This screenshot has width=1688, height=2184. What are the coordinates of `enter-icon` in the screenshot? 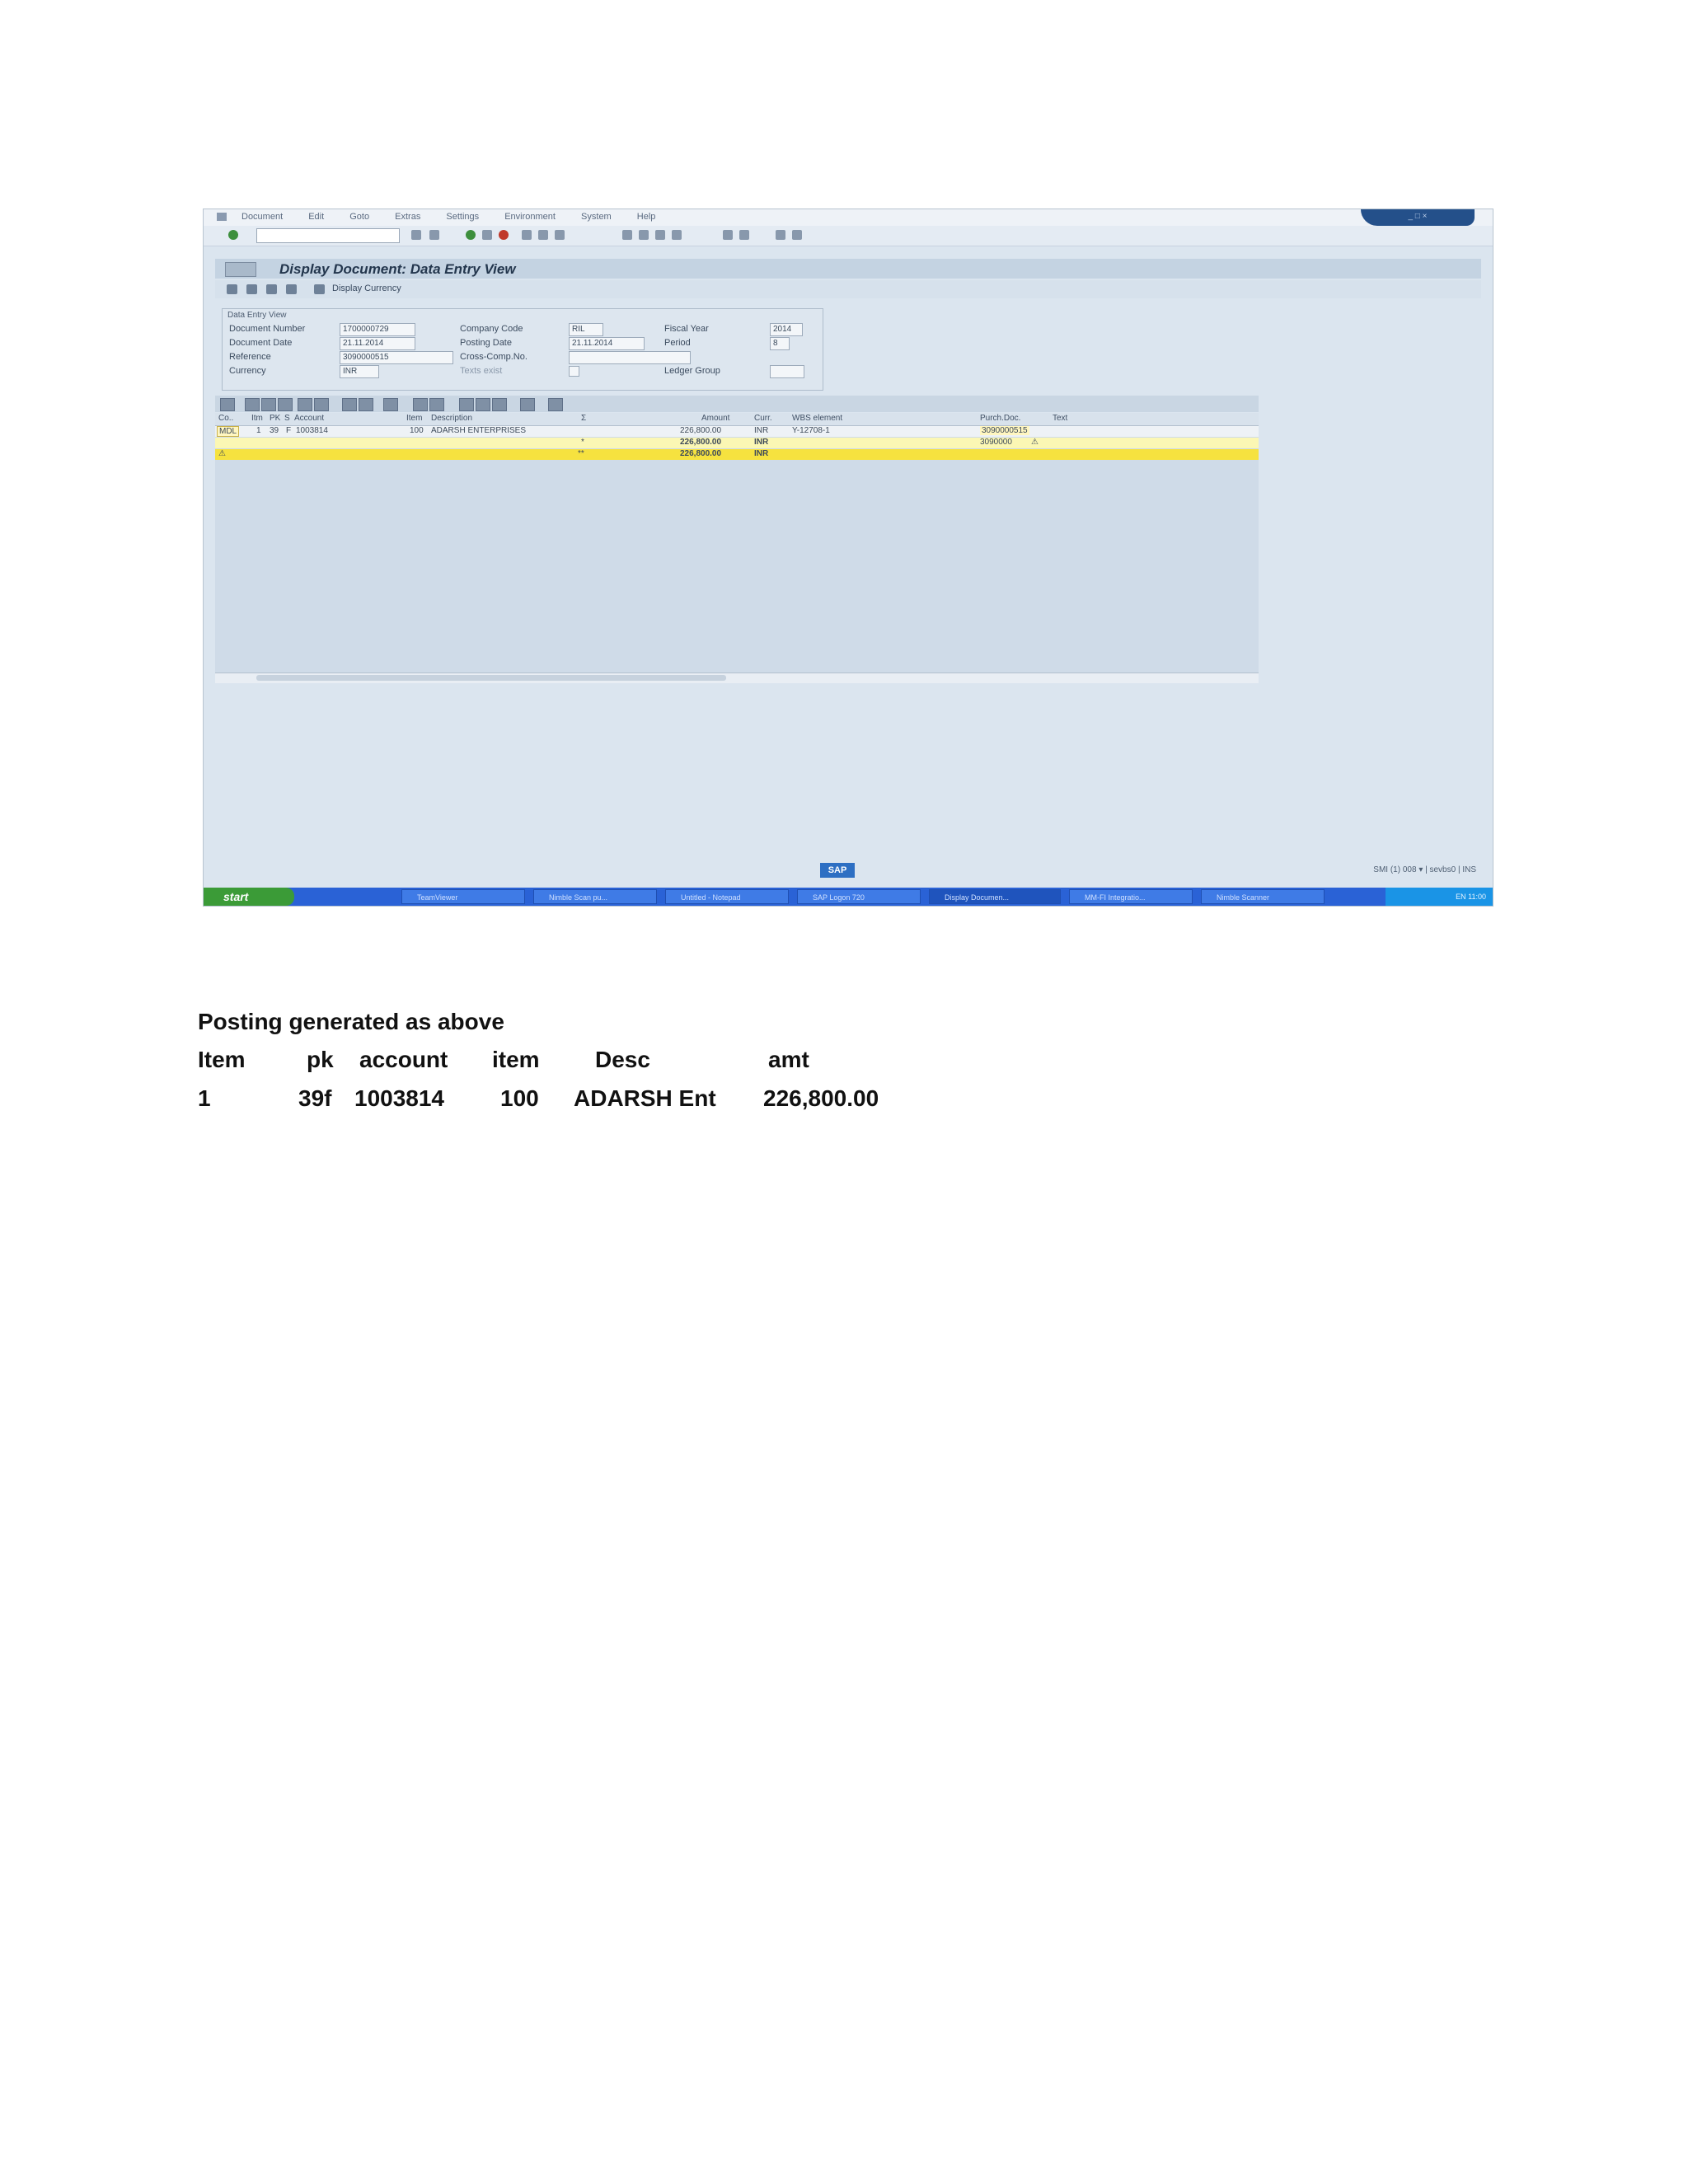 It's located at (233, 235).